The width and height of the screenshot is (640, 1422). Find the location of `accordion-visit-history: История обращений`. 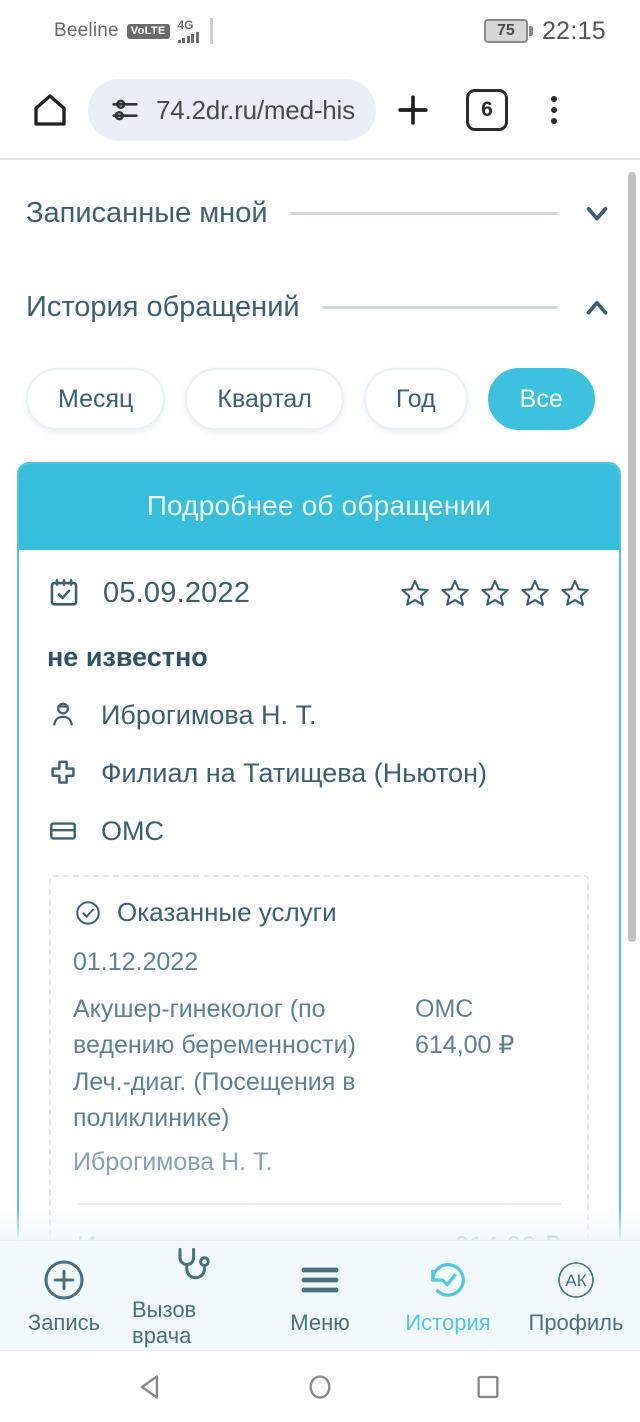

accordion-visit-history: История обращений is located at coordinates (320, 277).